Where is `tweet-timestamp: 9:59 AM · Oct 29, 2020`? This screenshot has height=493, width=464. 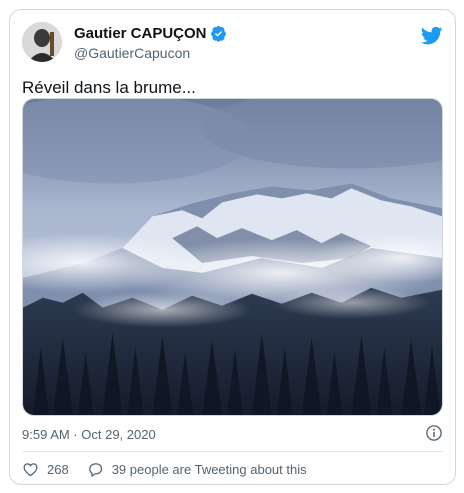 tweet-timestamp: 9:59 AM · Oct 29, 2020 is located at coordinates (89, 434).